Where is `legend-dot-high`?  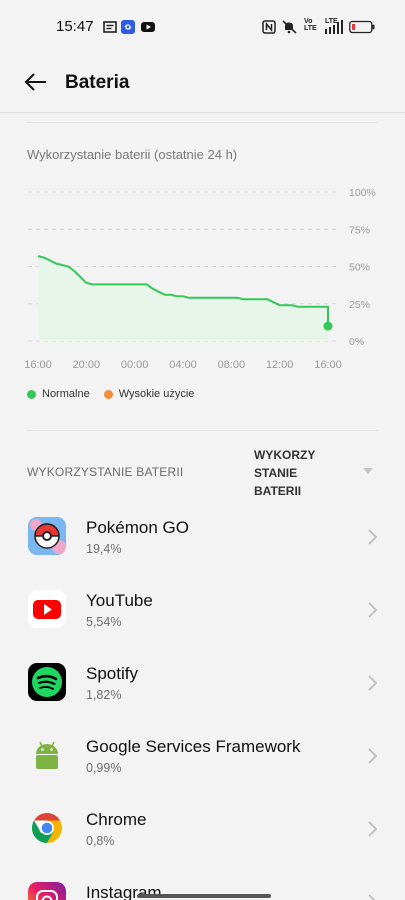 legend-dot-high is located at coordinates (108, 394).